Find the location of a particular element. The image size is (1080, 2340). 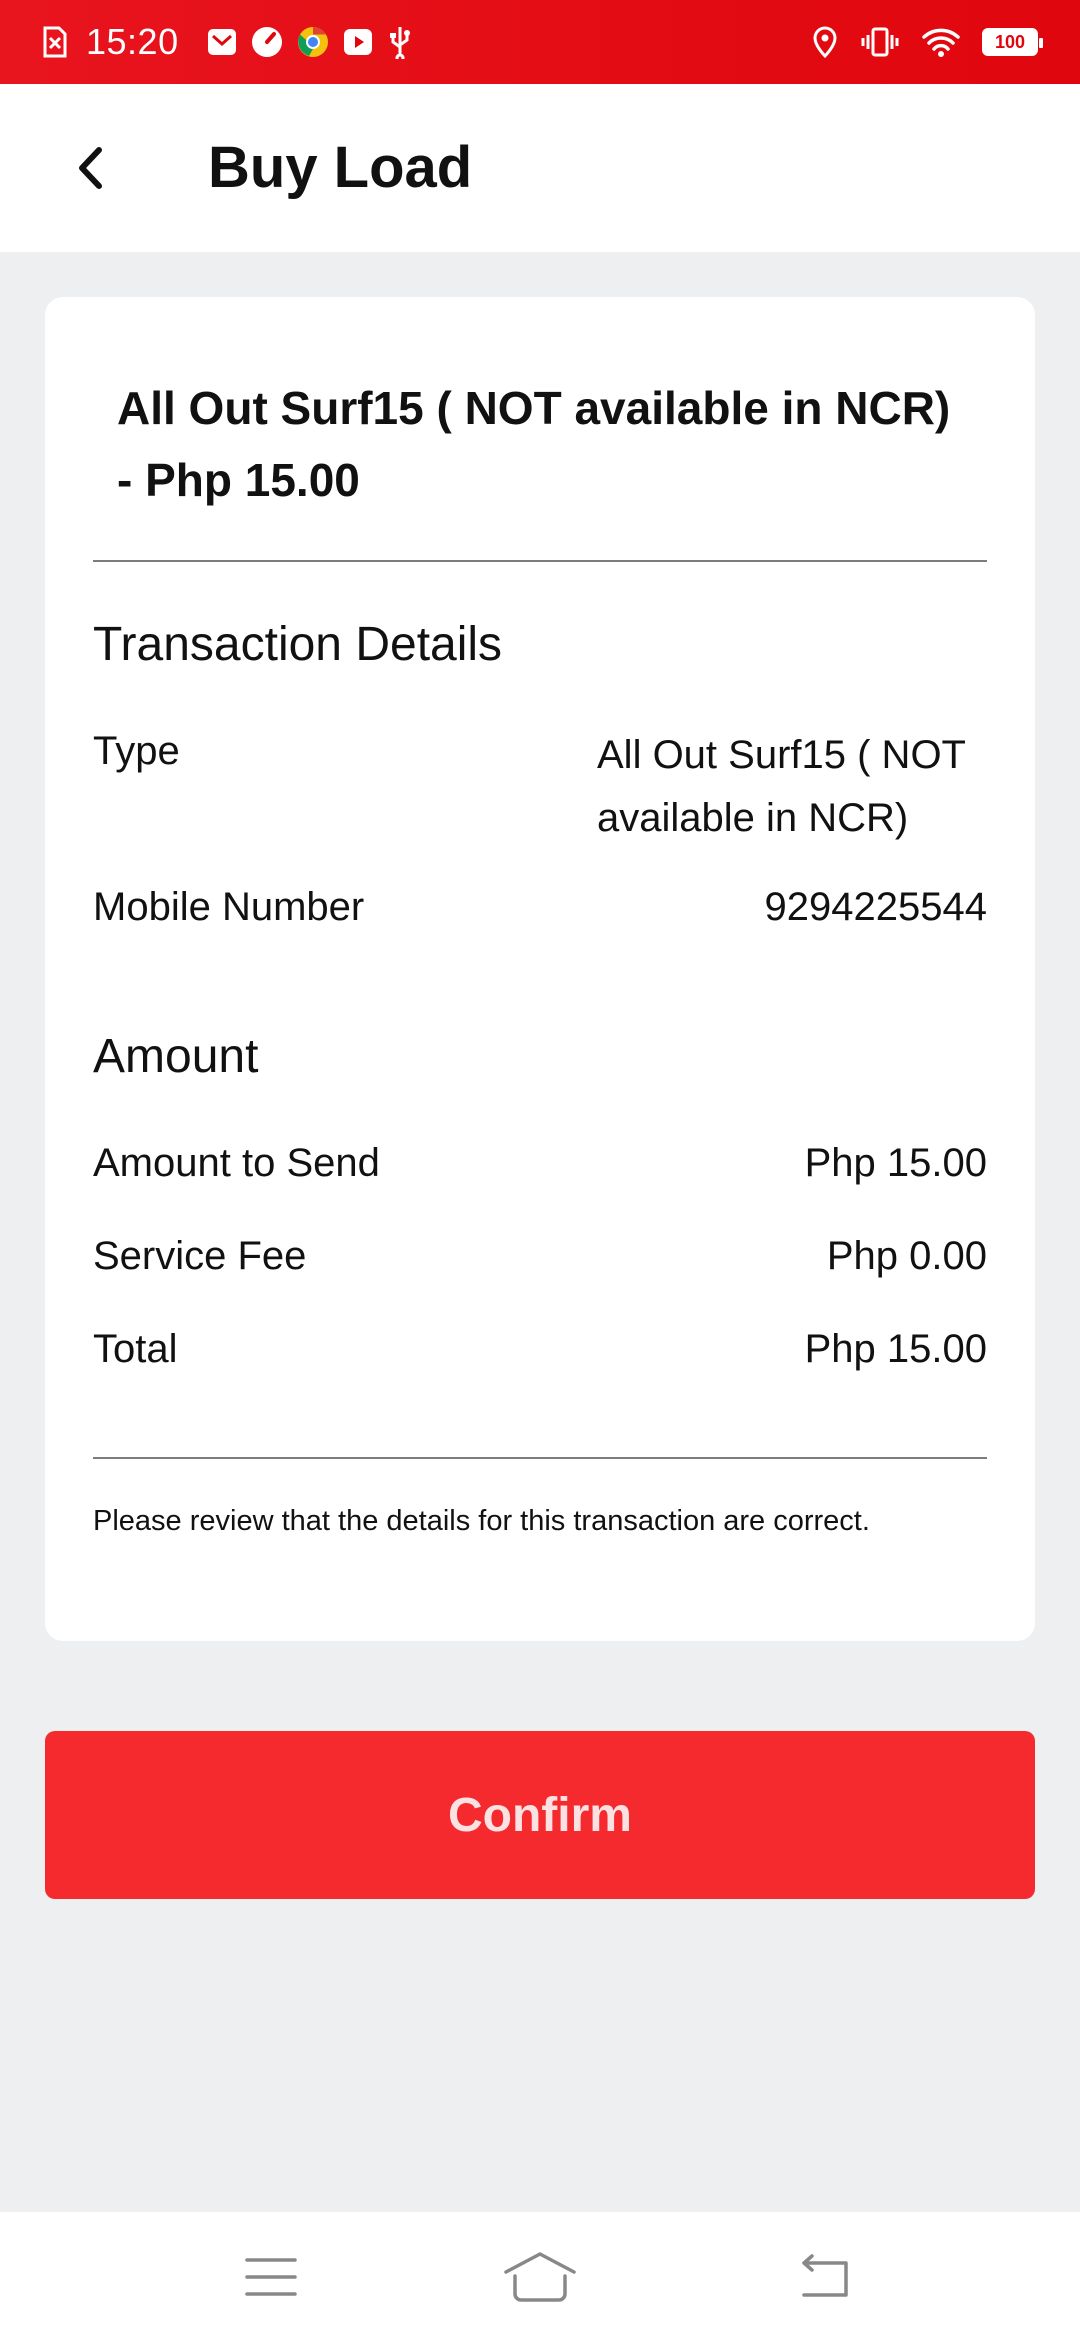

back-button is located at coordinates (90, 168).